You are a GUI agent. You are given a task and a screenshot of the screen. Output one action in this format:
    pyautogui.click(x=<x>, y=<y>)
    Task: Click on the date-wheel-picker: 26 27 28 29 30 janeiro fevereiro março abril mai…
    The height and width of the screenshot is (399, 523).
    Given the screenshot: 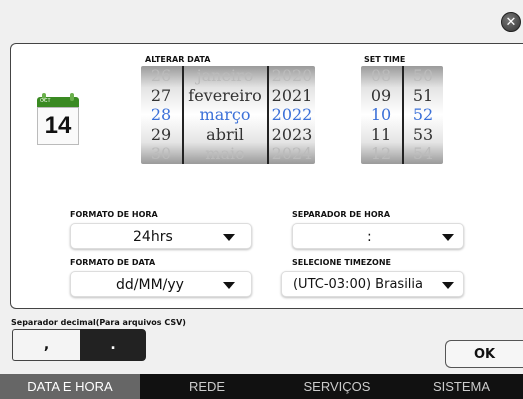 What is the action you would take?
    pyautogui.click(x=228, y=115)
    